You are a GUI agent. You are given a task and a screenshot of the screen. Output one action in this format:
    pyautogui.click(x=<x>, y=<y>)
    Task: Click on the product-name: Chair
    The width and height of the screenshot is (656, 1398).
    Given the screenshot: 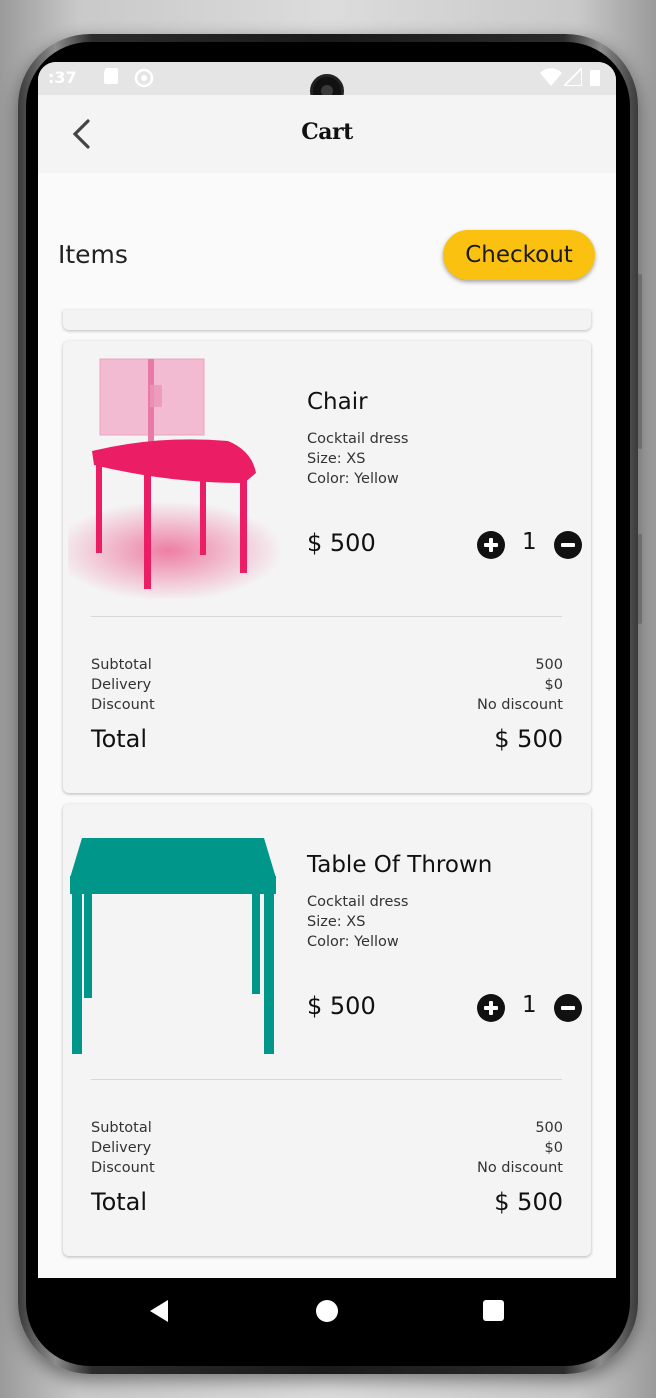 What is the action you would take?
    pyautogui.click(x=337, y=402)
    